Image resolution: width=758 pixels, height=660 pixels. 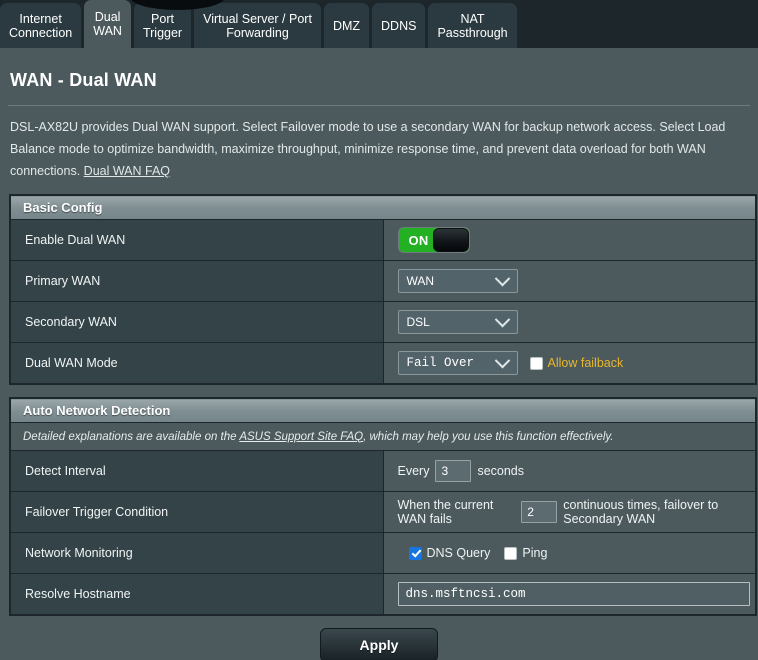 I want to click on allow-failback-checkbox, so click(x=536, y=363).